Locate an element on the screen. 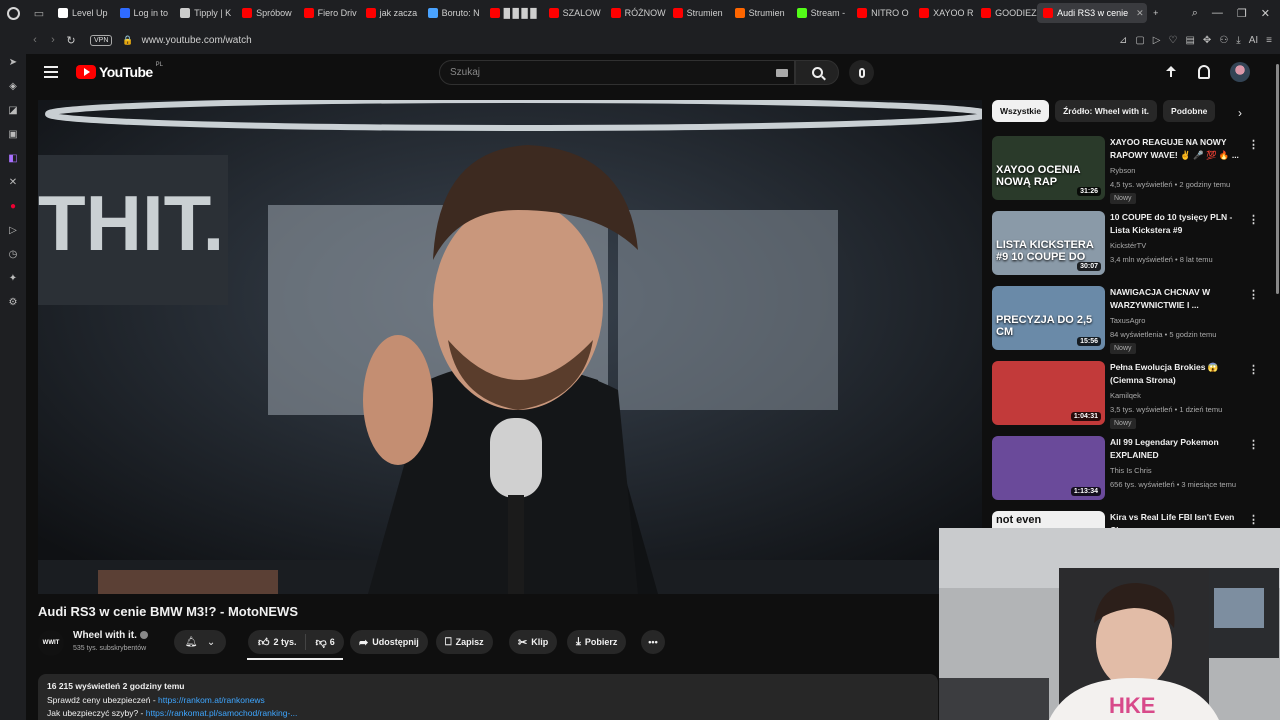 This screenshot has width=1280, height=720. minimize-icon: — is located at coordinates (1217, 13).